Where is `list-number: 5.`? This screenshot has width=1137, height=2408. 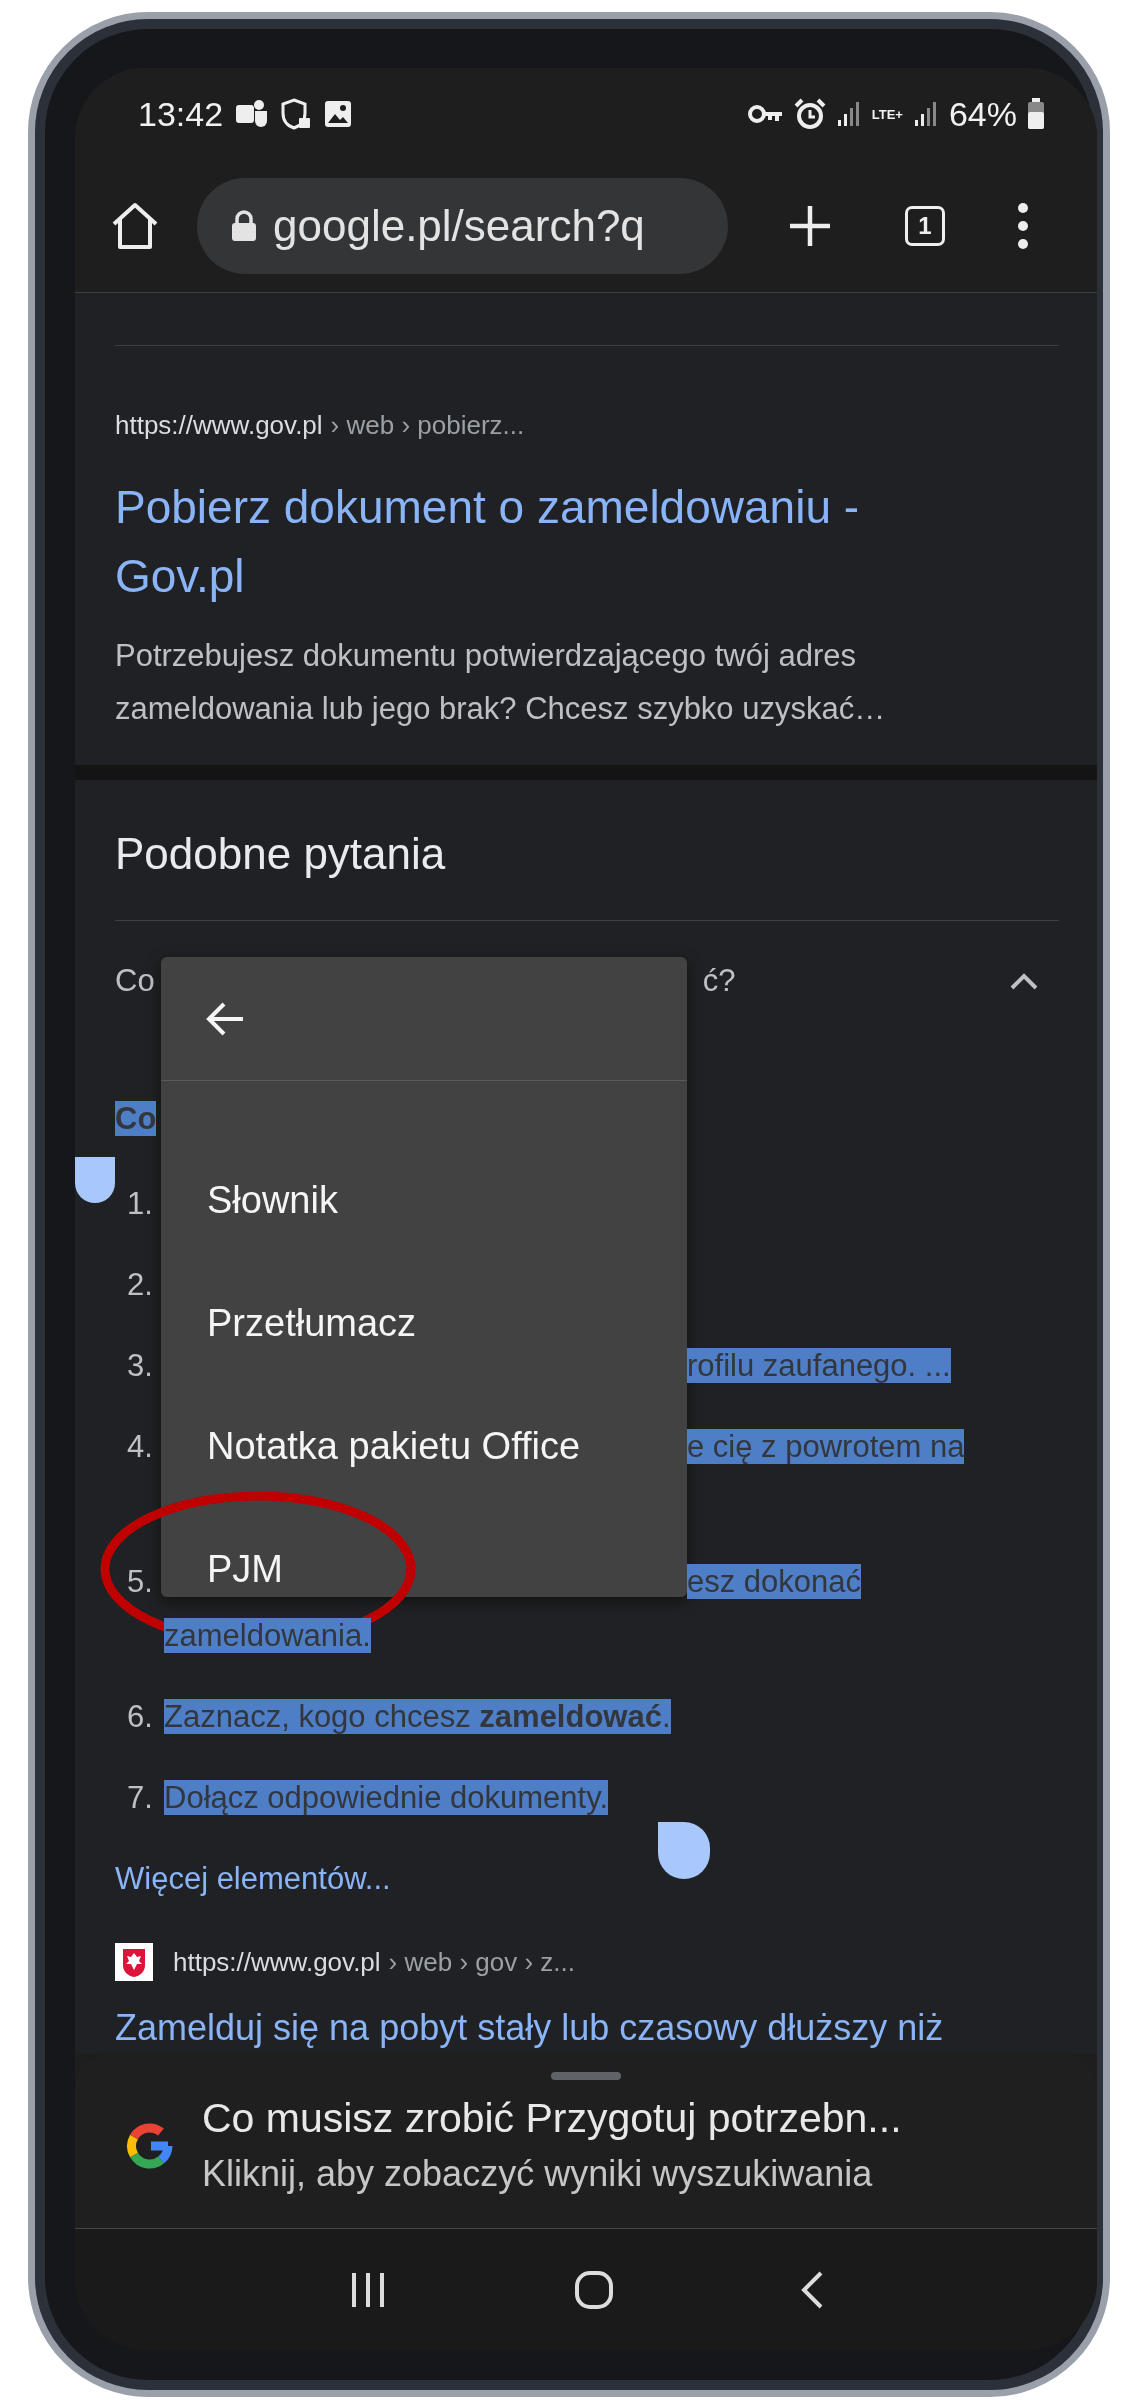 list-number: 5. is located at coordinates (140, 1582).